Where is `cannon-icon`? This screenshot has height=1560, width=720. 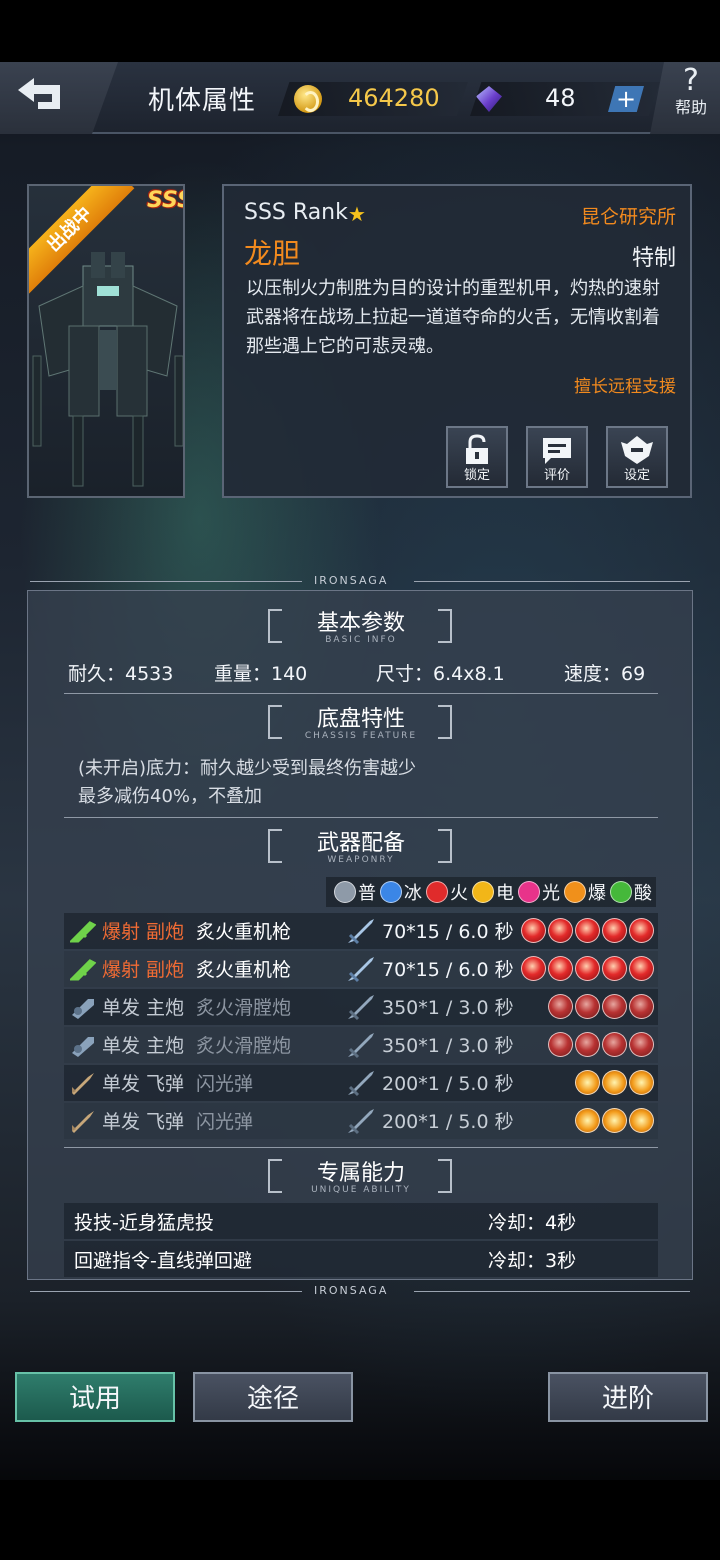
cannon-icon is located at coordinates (83, 1047).